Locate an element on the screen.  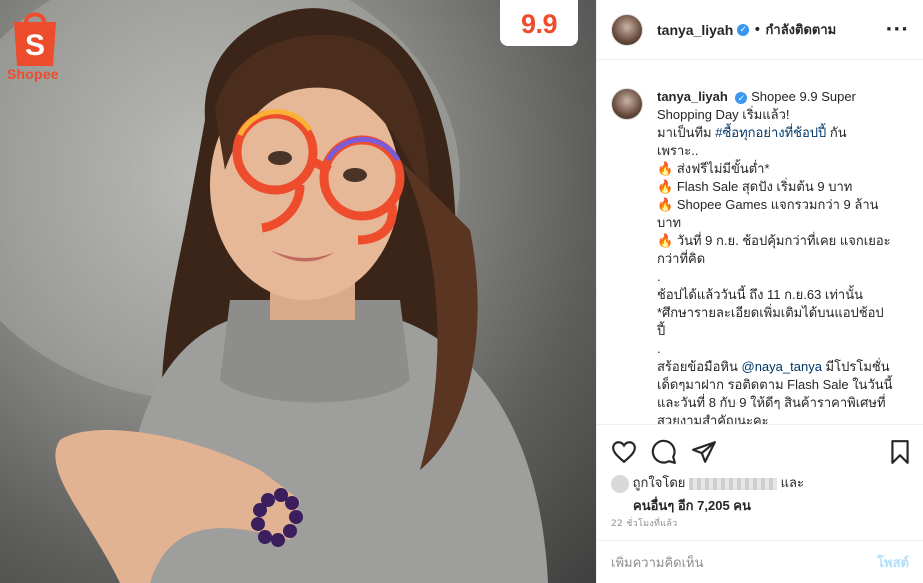
caption-line: *ศึกษารายละเอียดเพิ่มเติมได้บนแอปช้อป is located at coordinates (770, 312).